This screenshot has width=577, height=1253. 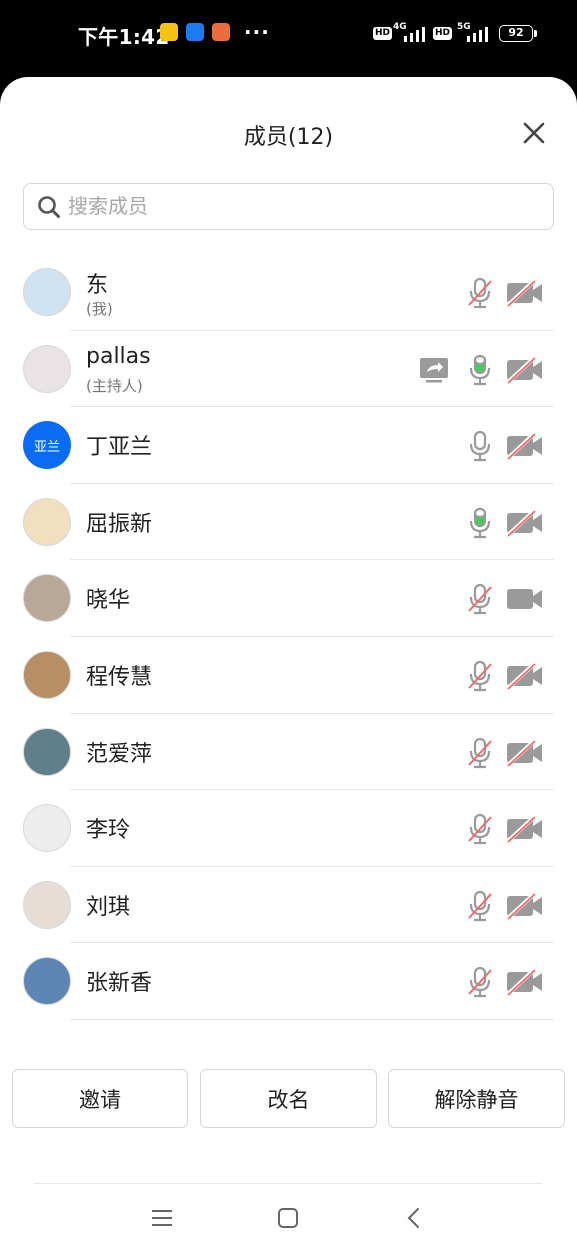 What do you see at coordinates (288, 752) in the screenshot?
I see `member-row: 范爱萍` at bounding box center [288, 752].